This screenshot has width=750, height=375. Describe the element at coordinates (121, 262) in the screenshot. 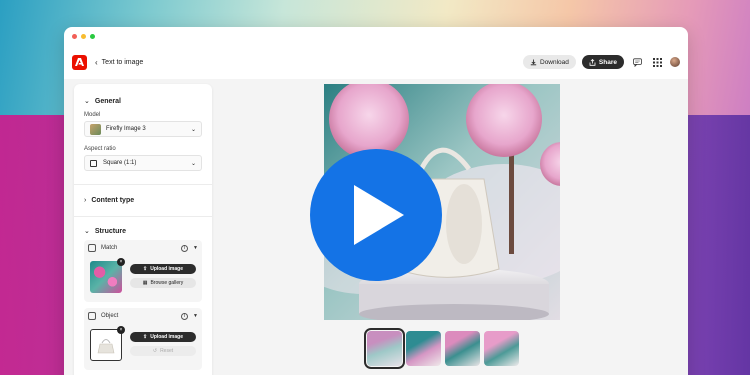

I see `remove-match-icon: ×` at that location.